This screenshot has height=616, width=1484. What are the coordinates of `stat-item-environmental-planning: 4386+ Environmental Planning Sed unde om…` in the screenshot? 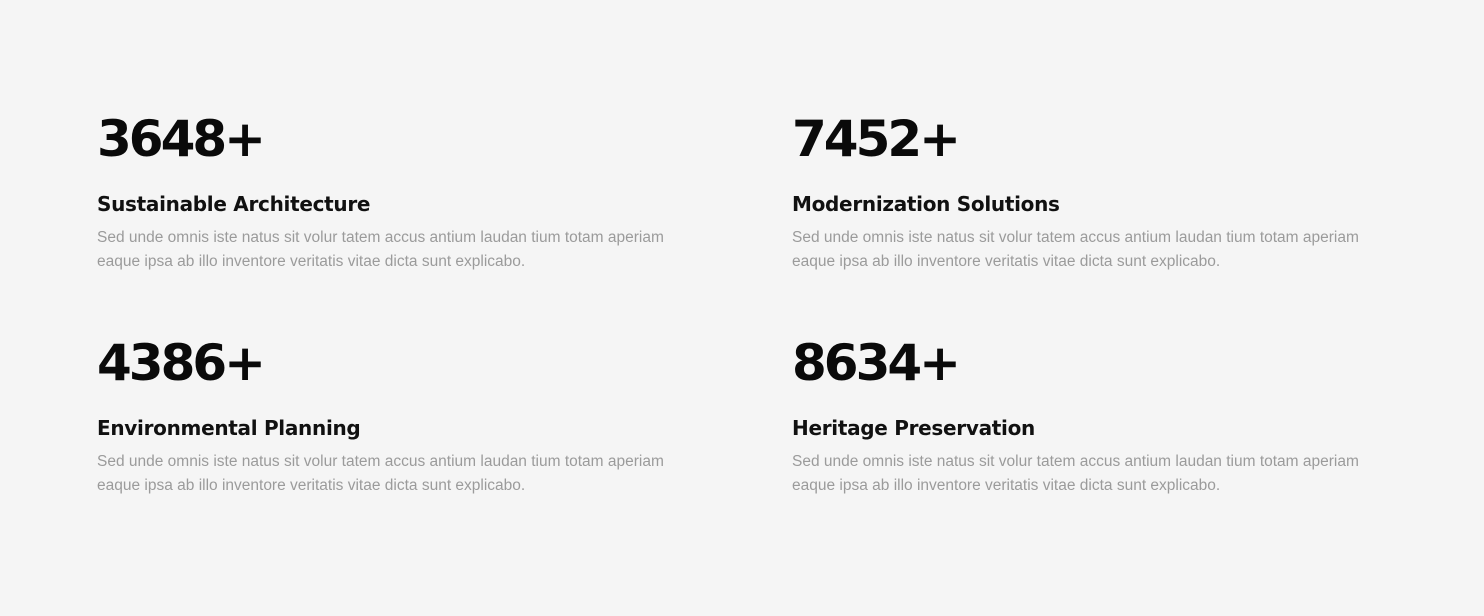 It's located at (397, 415).